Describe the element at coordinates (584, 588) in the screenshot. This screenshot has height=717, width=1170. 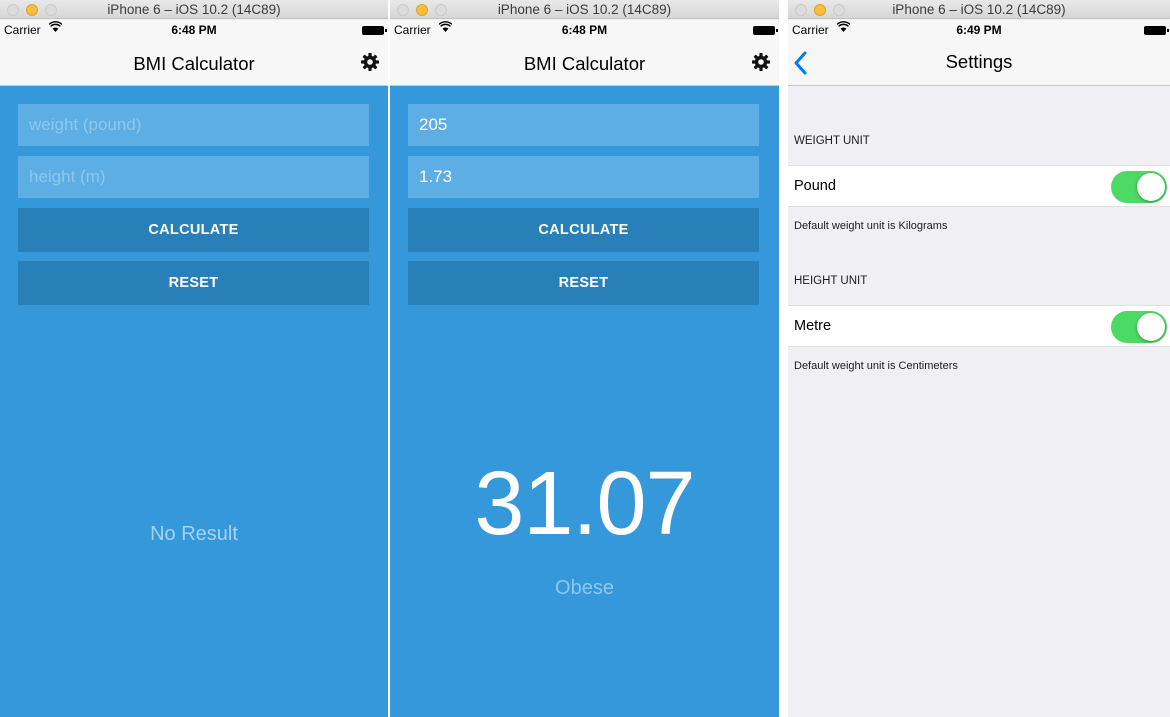
I see `bmi-category: Obese` at that location.